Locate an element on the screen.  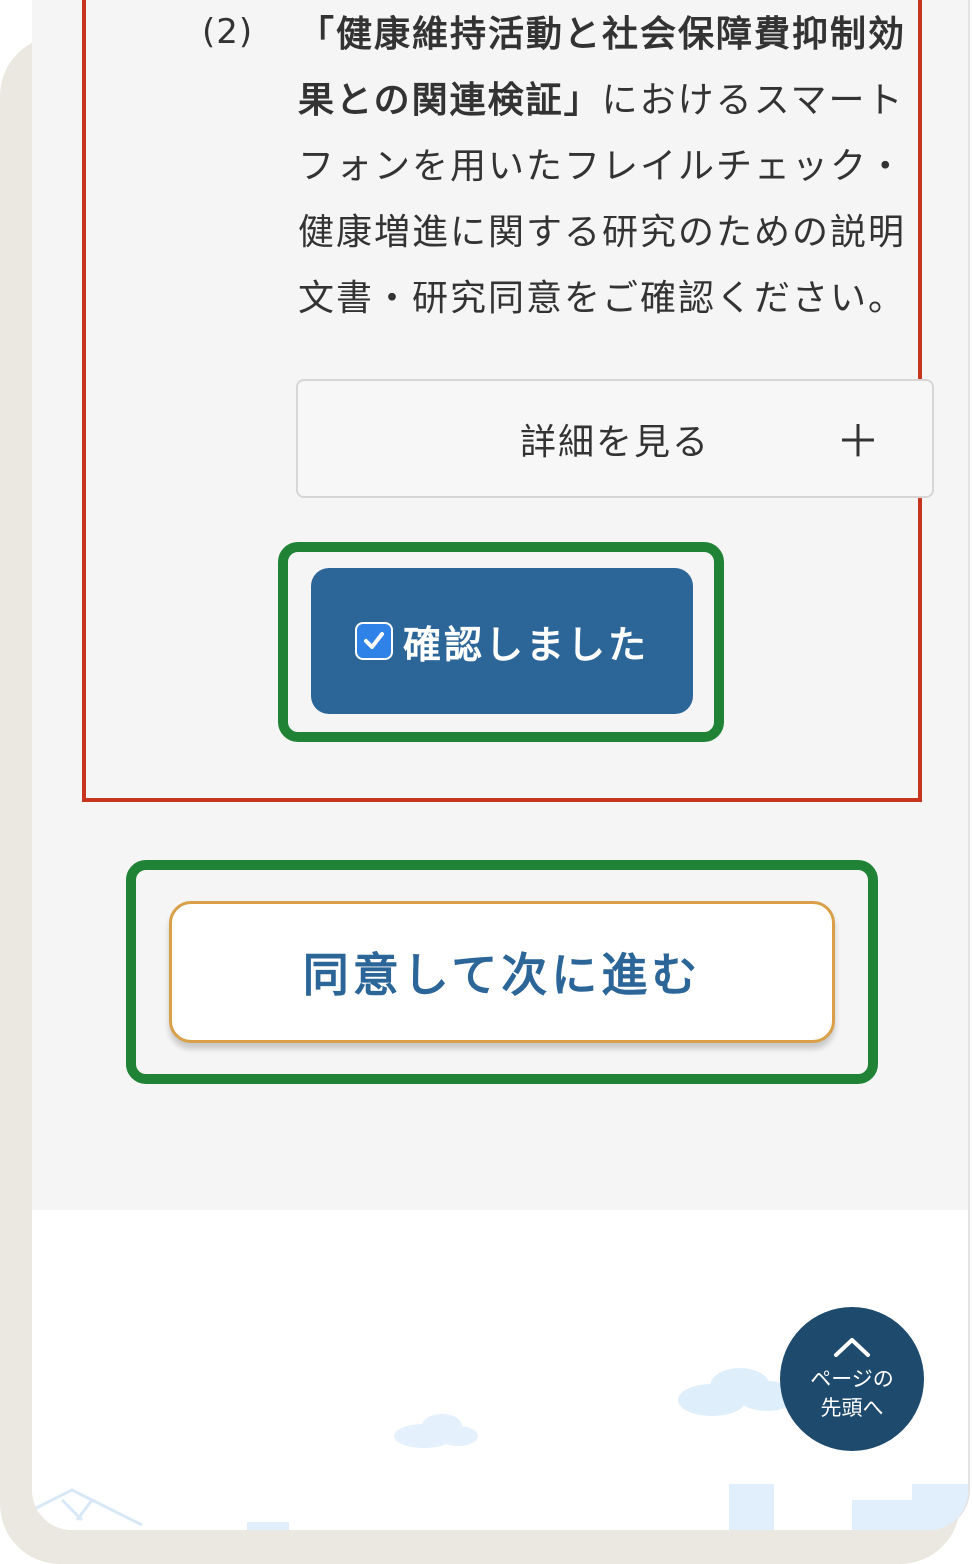
plus-icon: ＋ is located at coordinates (859, 442).